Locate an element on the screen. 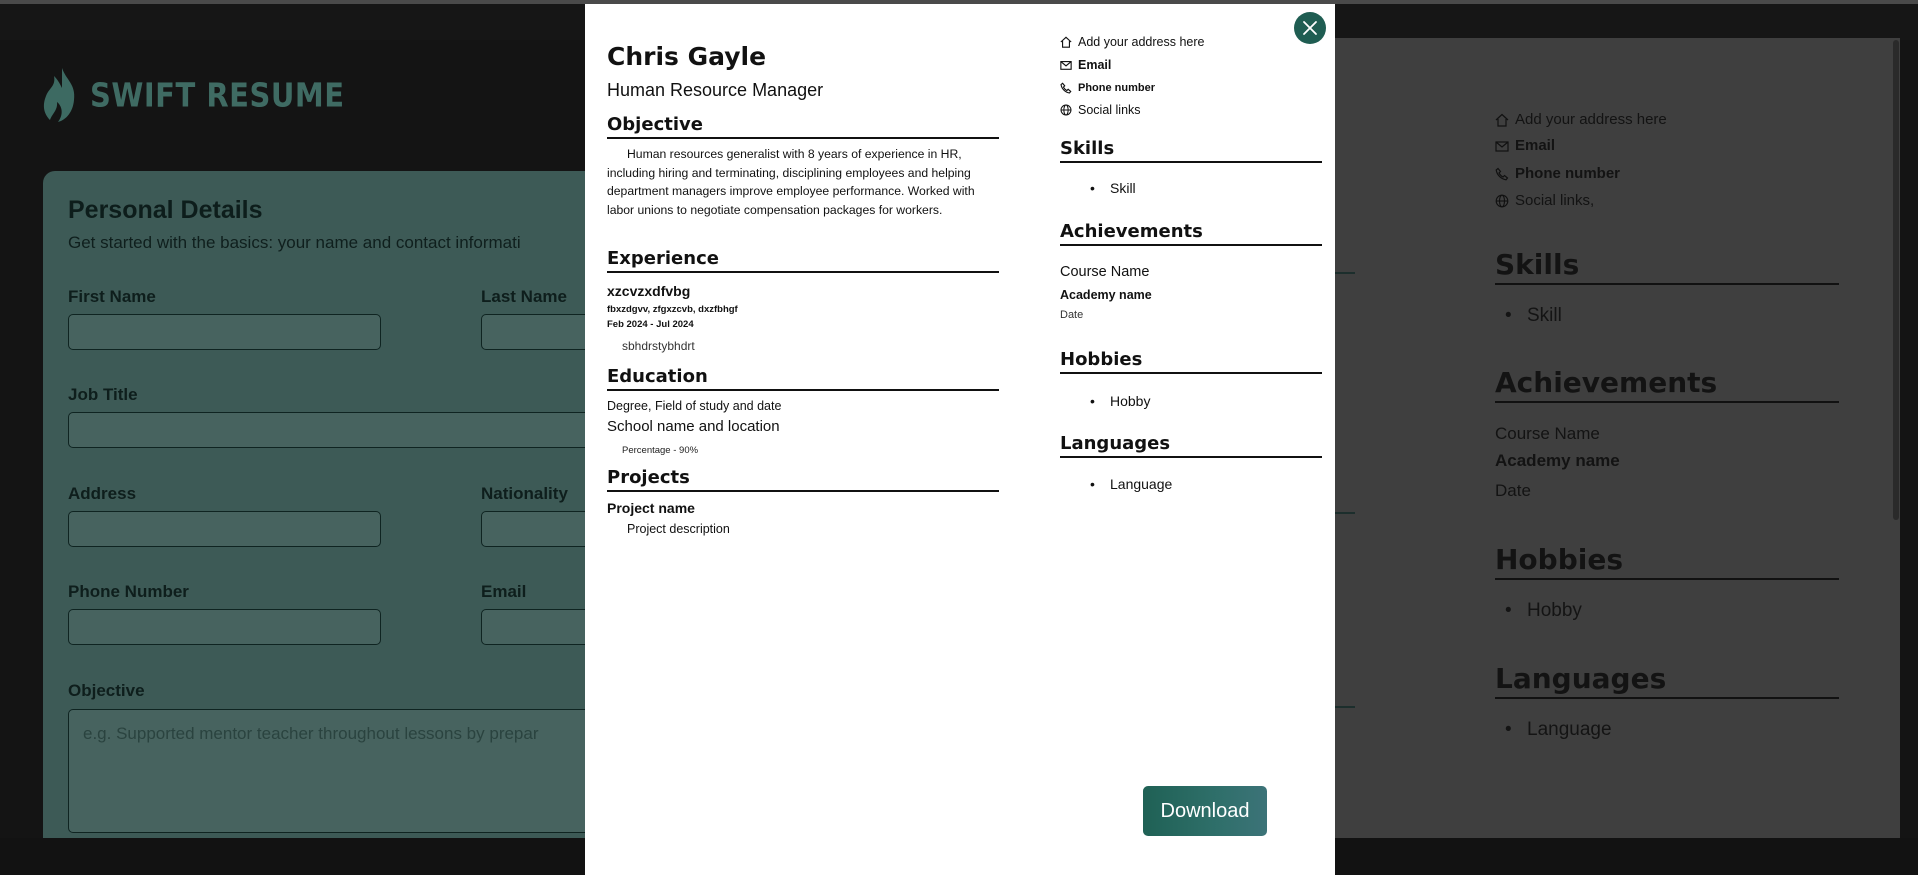 This screenshot has width=1918, height=875. cv-language-item: Language is located at coordinates (1131, 484).